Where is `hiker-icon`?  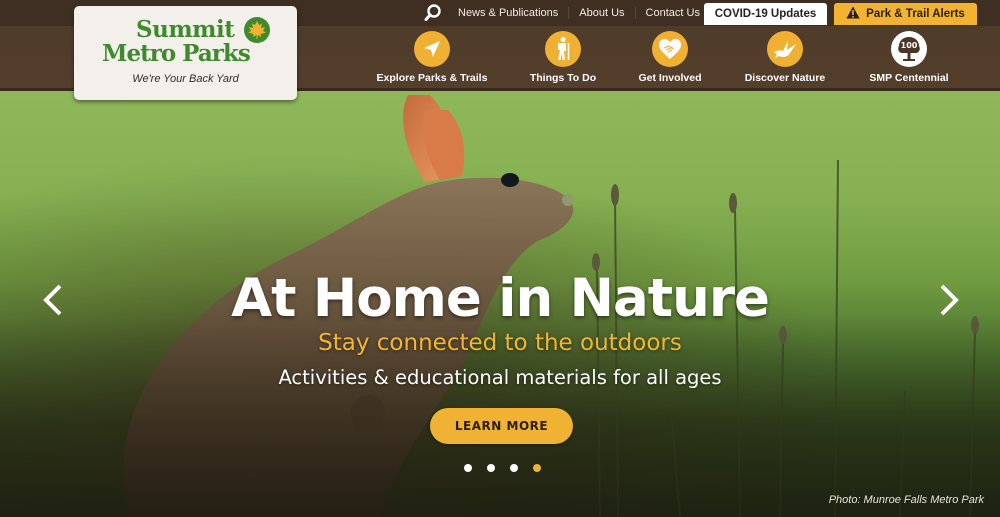 hiker-icon is located at coordinates (563, 49).